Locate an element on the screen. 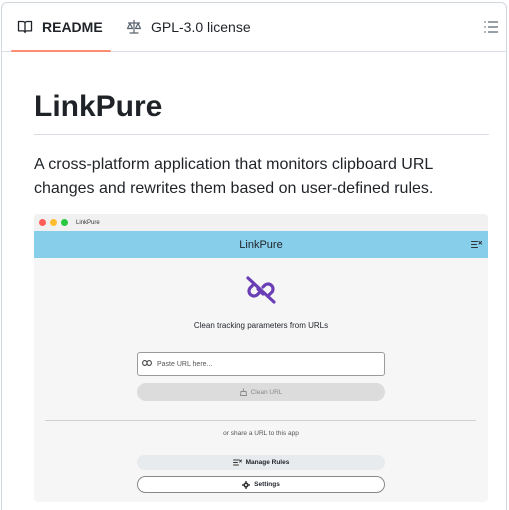 The width and height of the screenshot is (509, 510). share-text: or share a URL to this app is located at coordinates (261, 433).